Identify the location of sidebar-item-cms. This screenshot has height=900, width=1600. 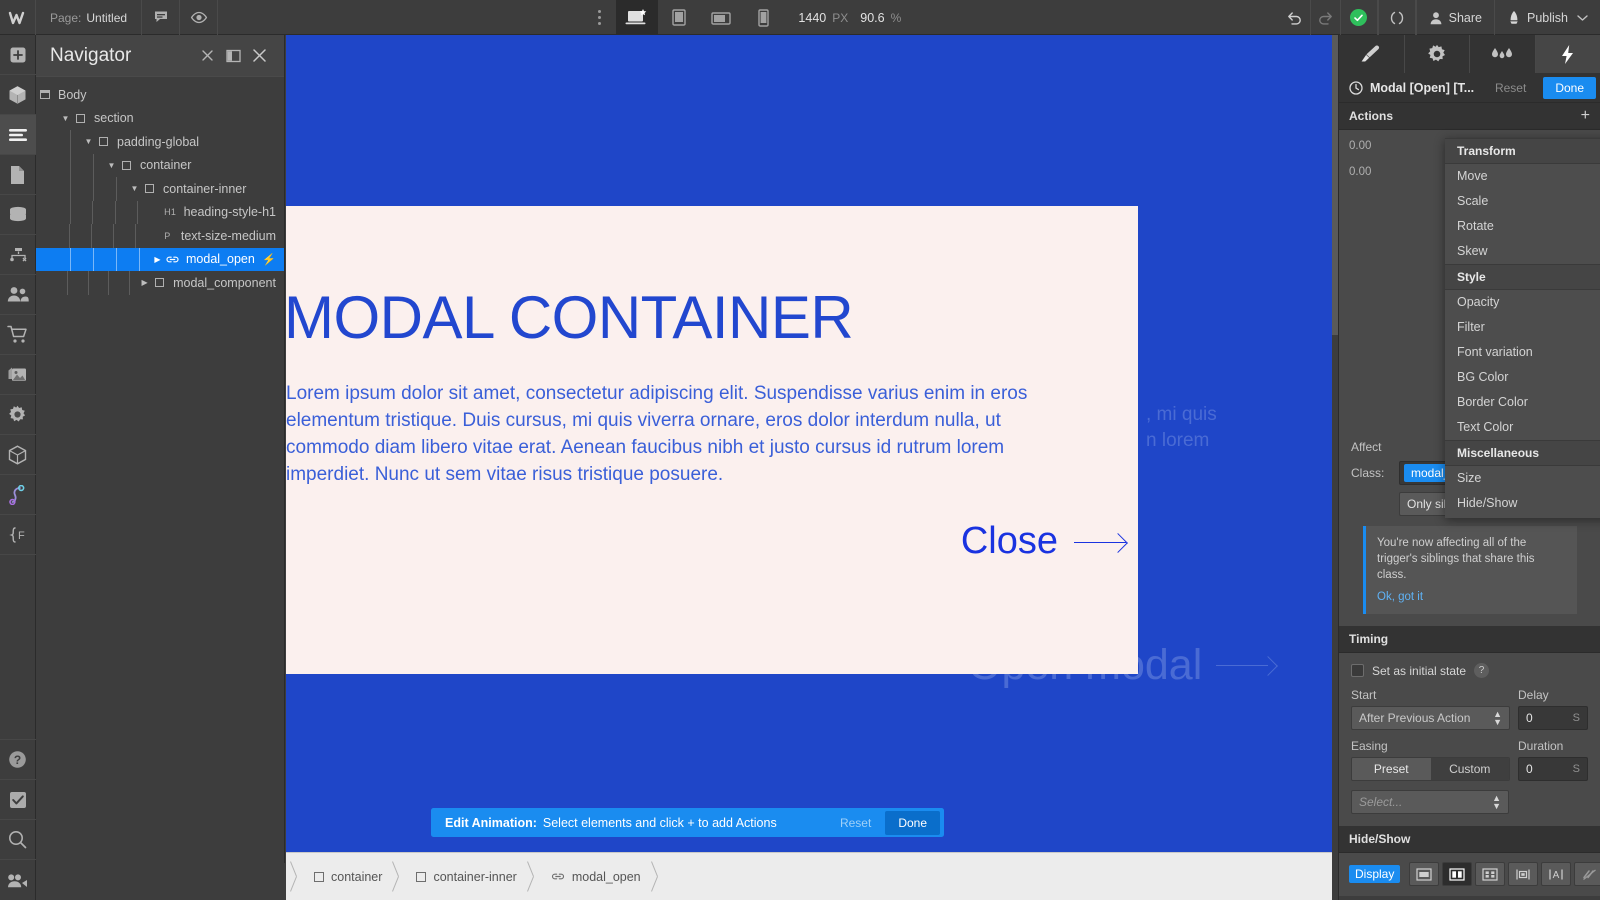
(18, 215).